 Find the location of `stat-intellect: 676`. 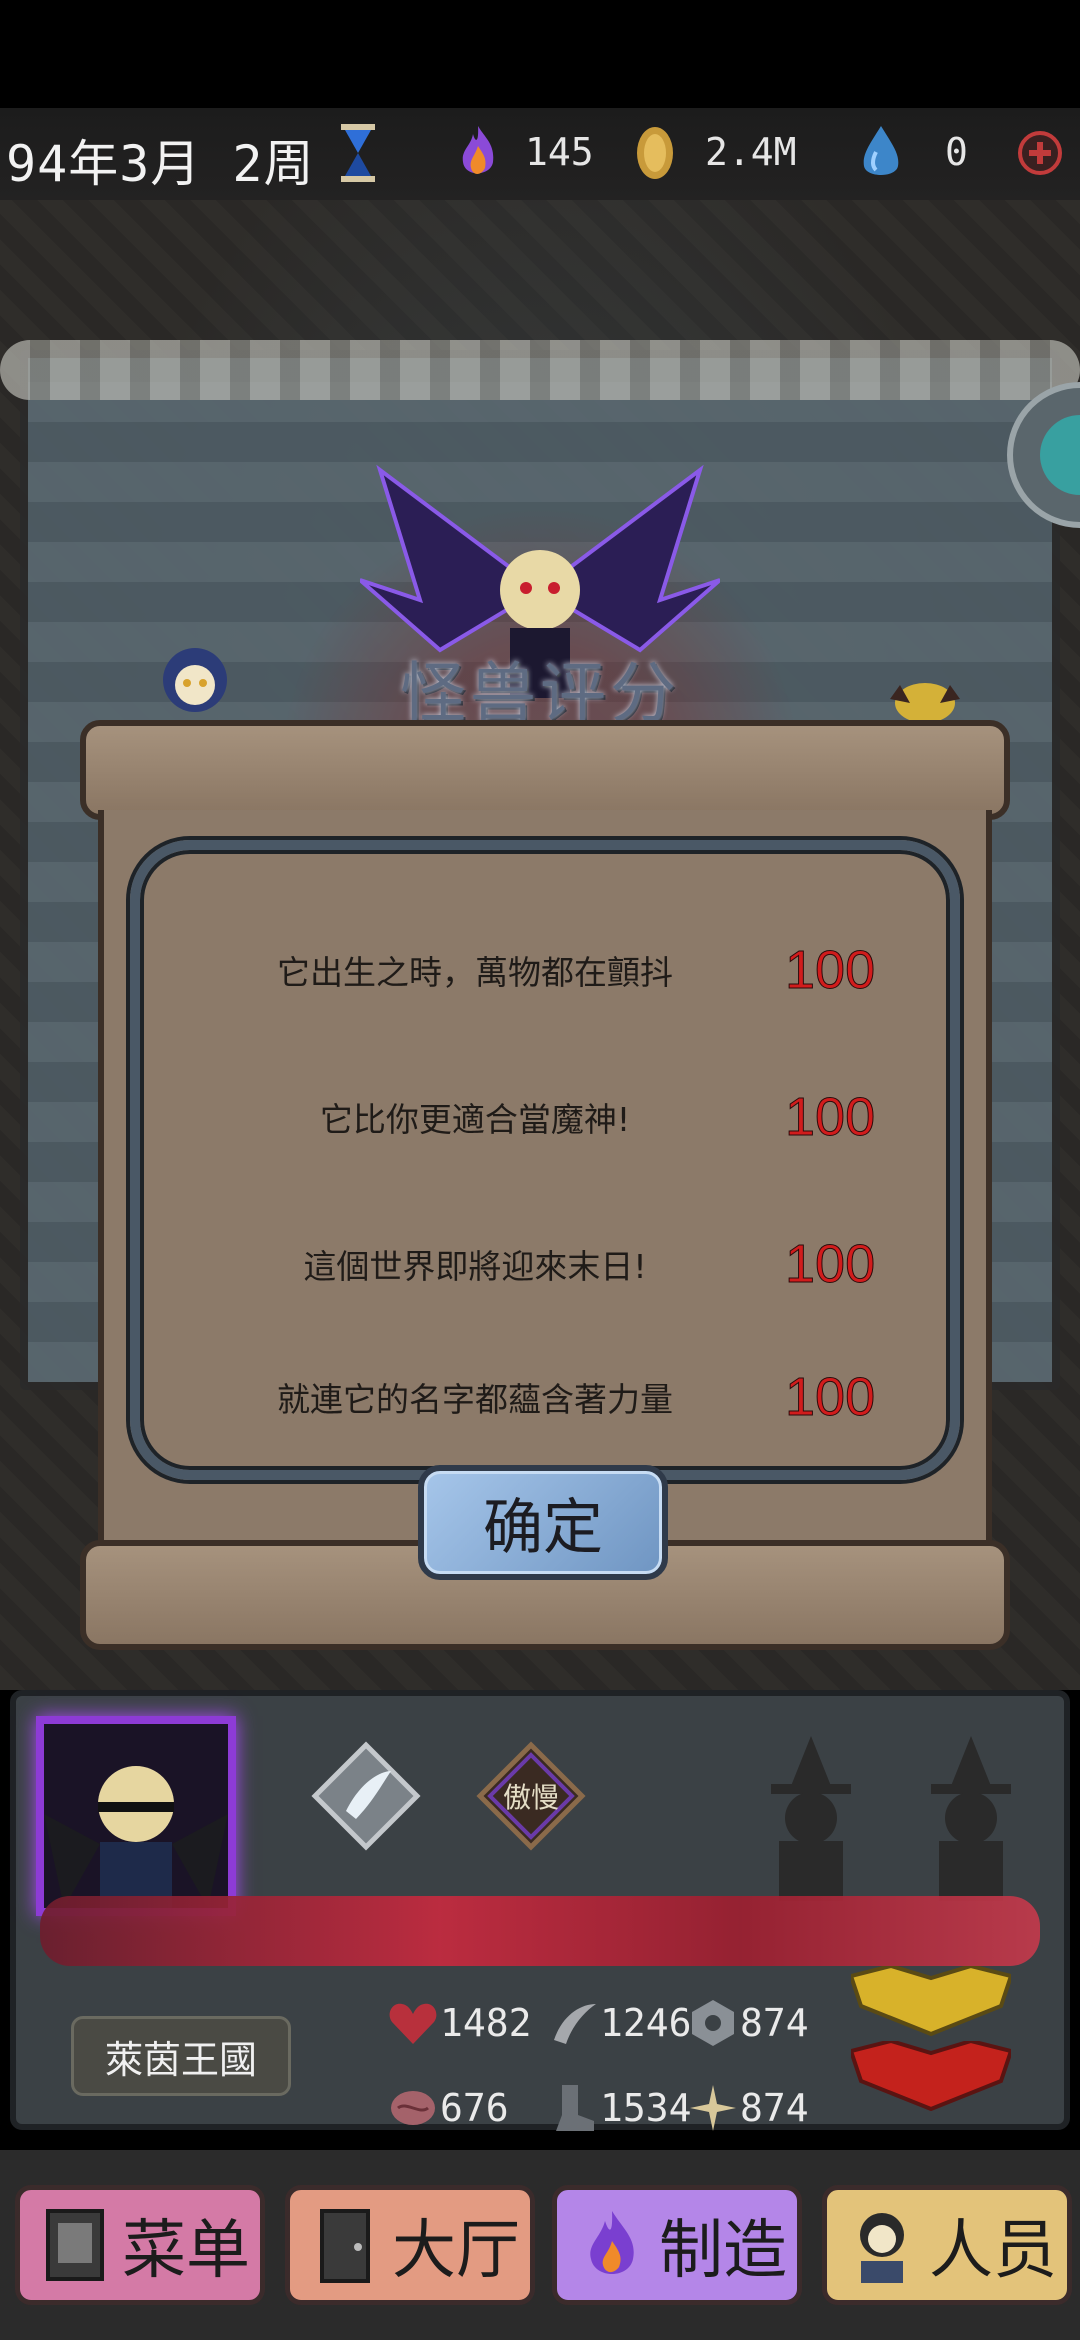

stat-intellect: 676 is located at coordinates (447, 2108).